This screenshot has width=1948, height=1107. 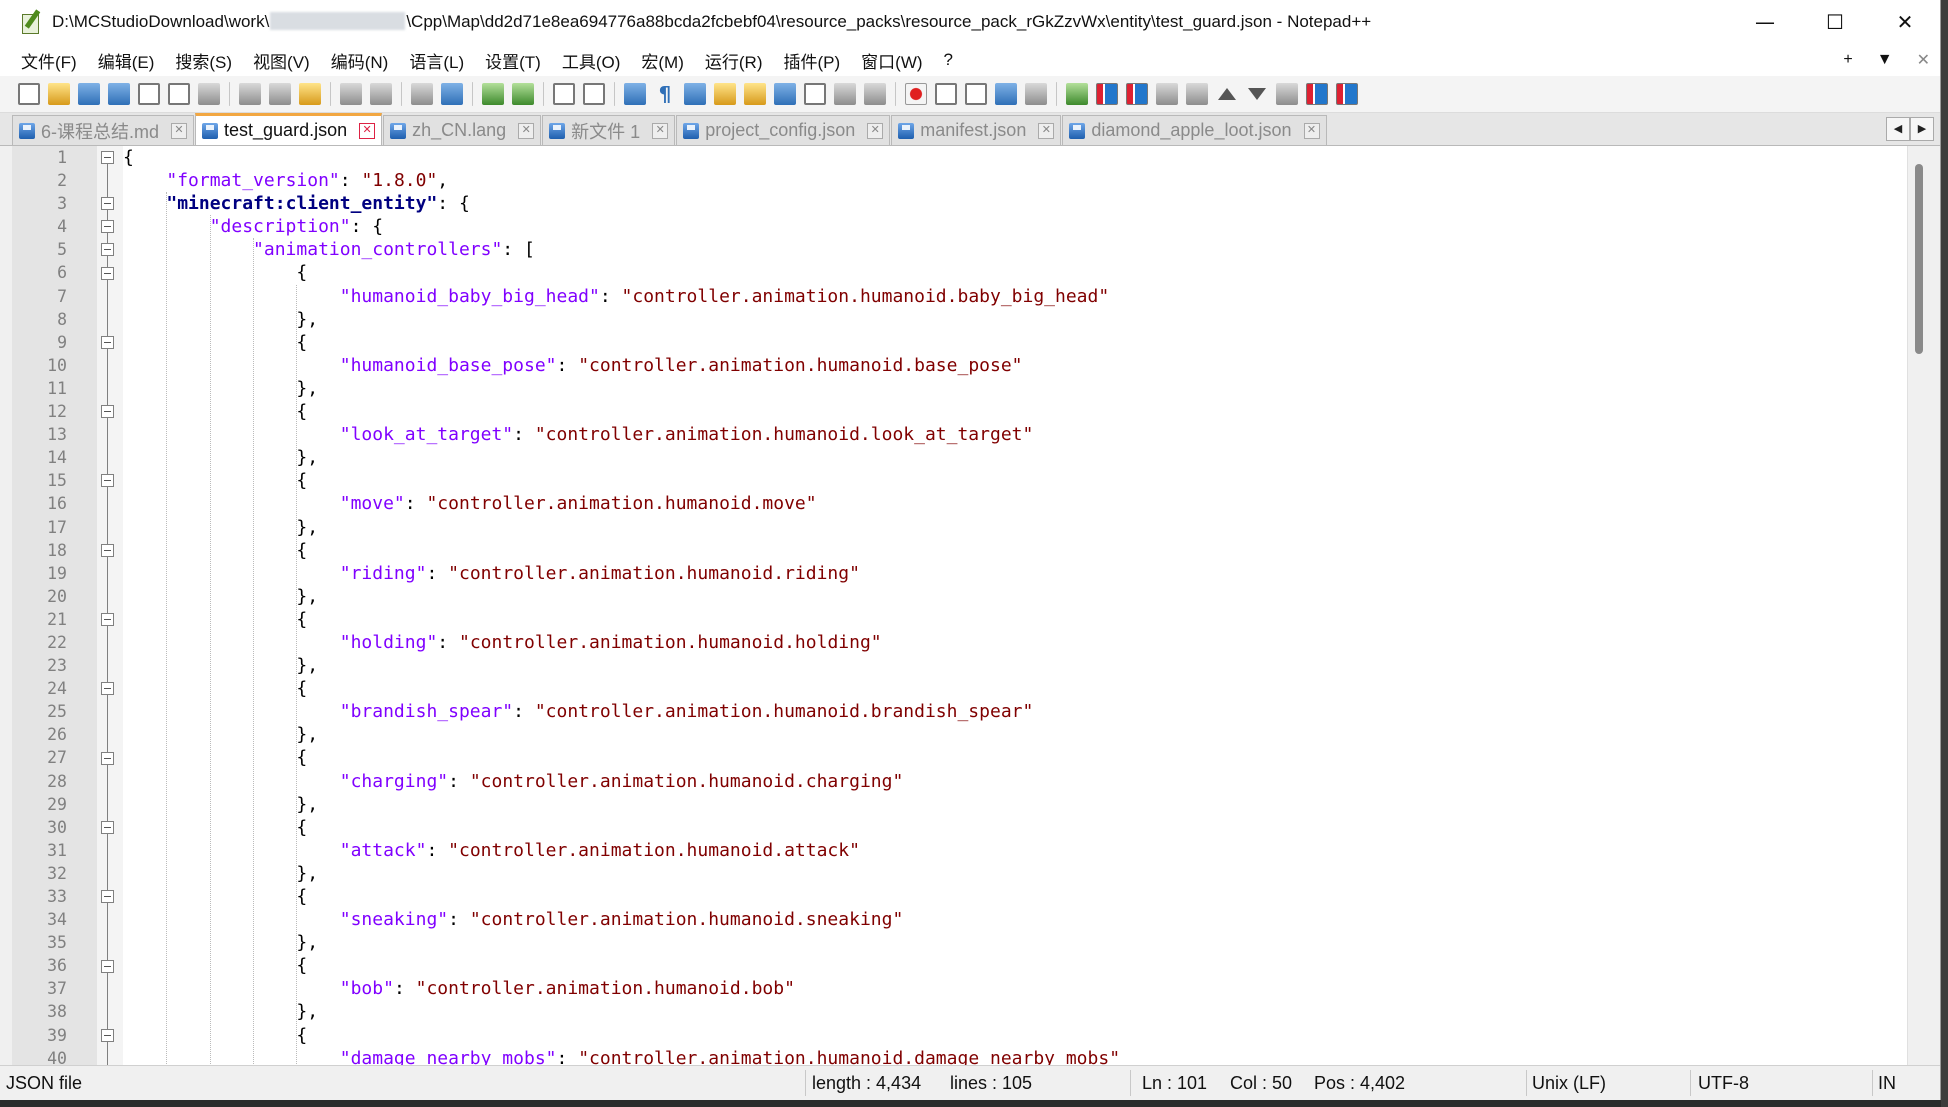 What do you see at coordinates (1765, 22) in the screenshot?
I see `minimize-button: —` at bounding box center [1765, 22].